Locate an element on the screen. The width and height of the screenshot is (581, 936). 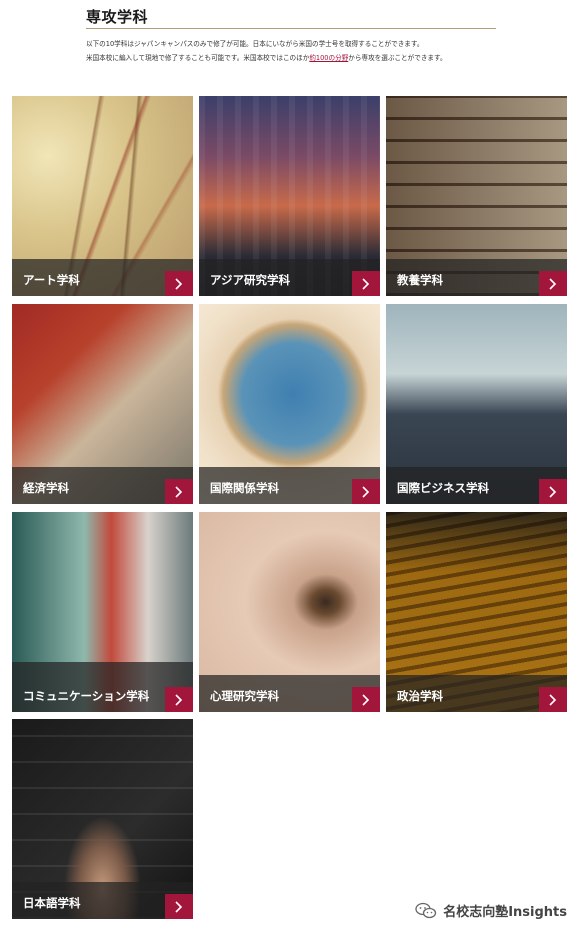
major-tile-international-business: 国際ビジネス学科 is located at coordinates (476, 404).